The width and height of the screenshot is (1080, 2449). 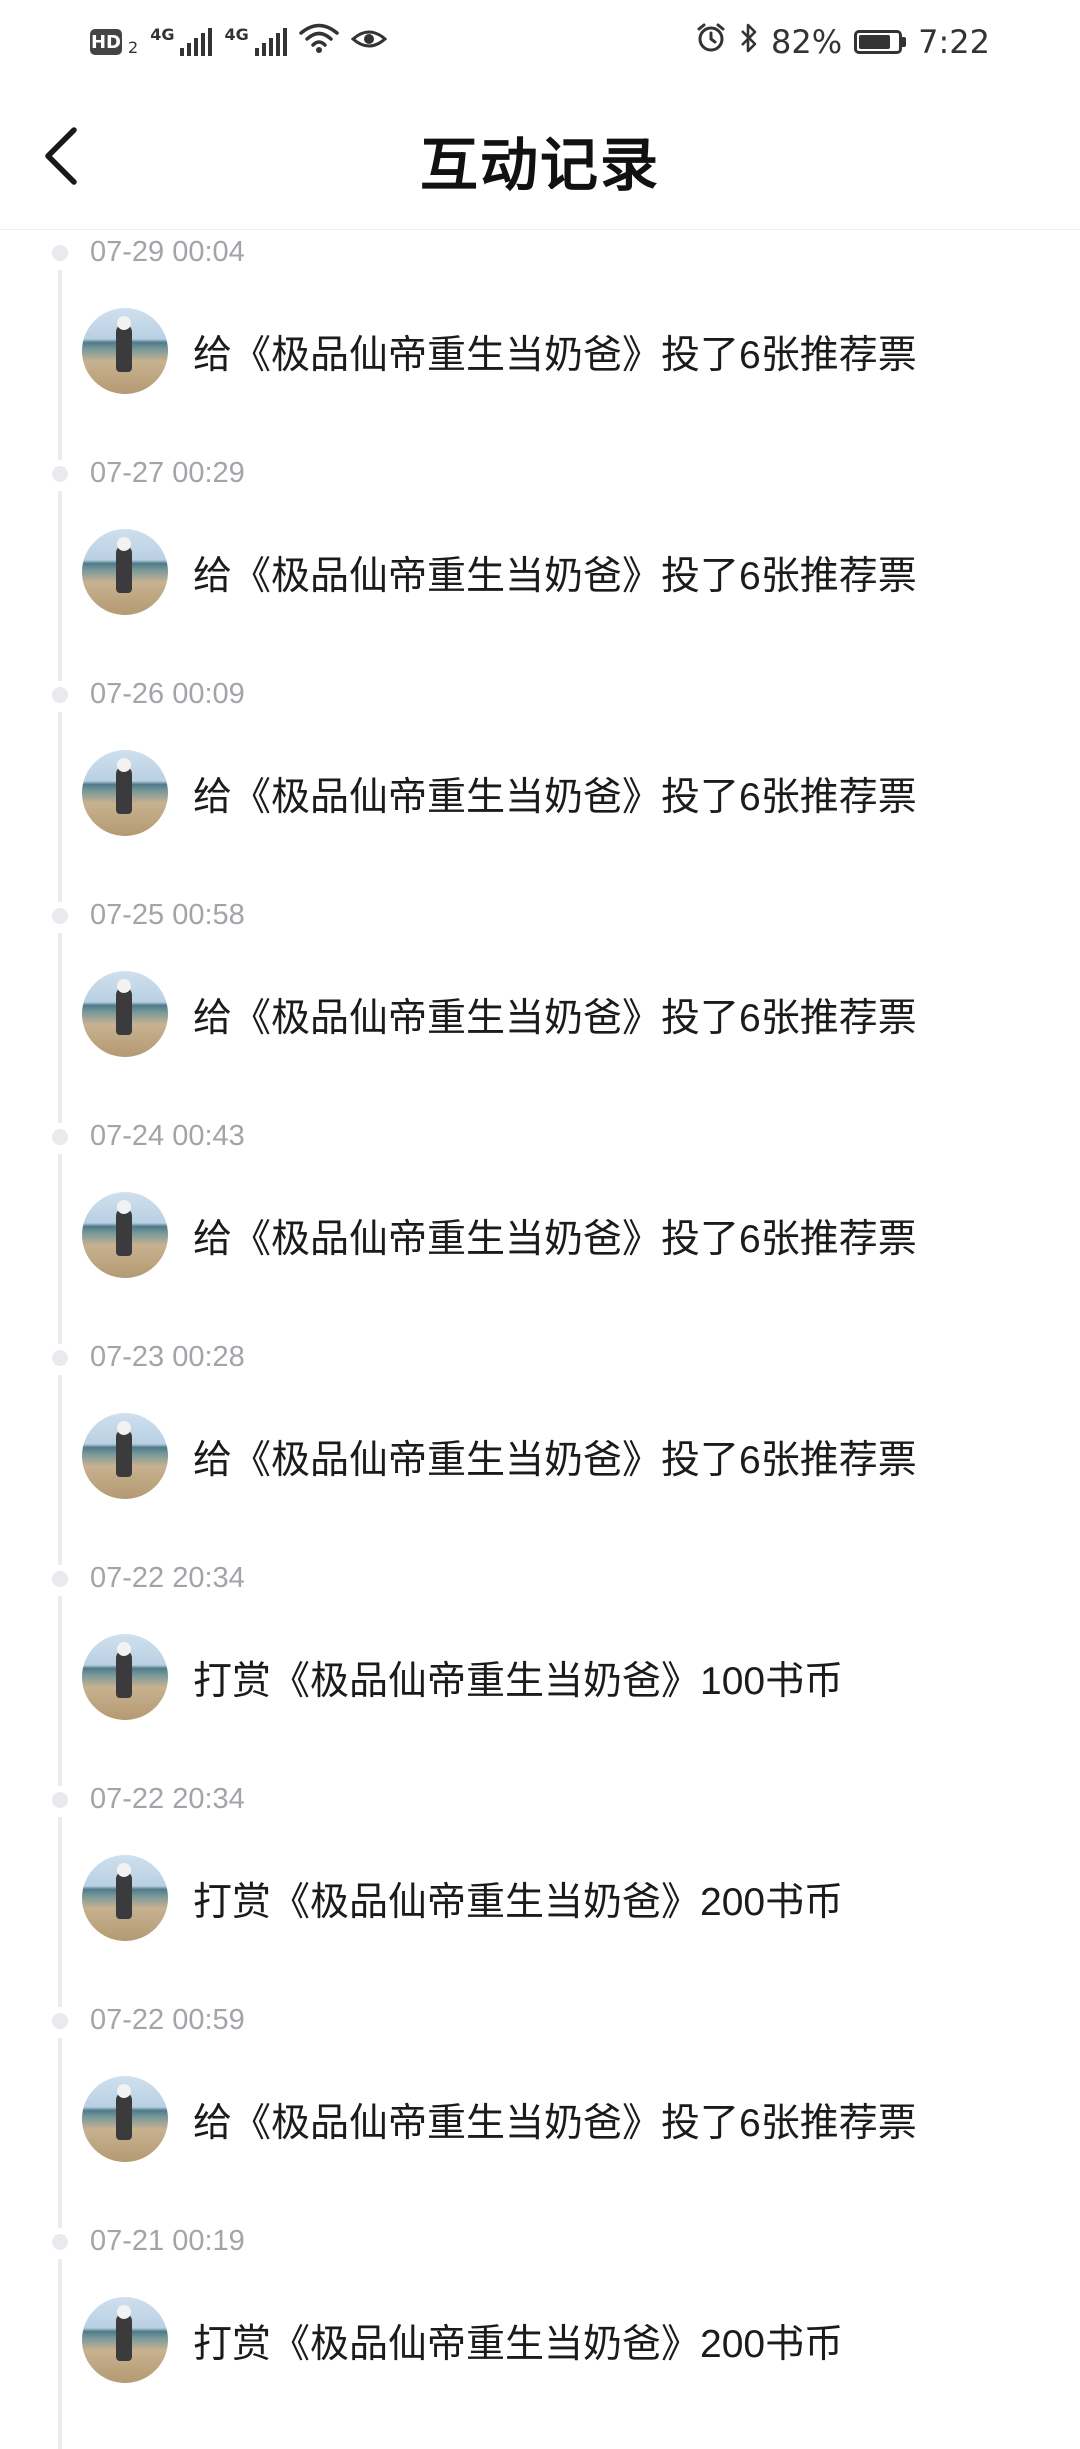 I want to click on eye-icon, so click(x=368, y=42).